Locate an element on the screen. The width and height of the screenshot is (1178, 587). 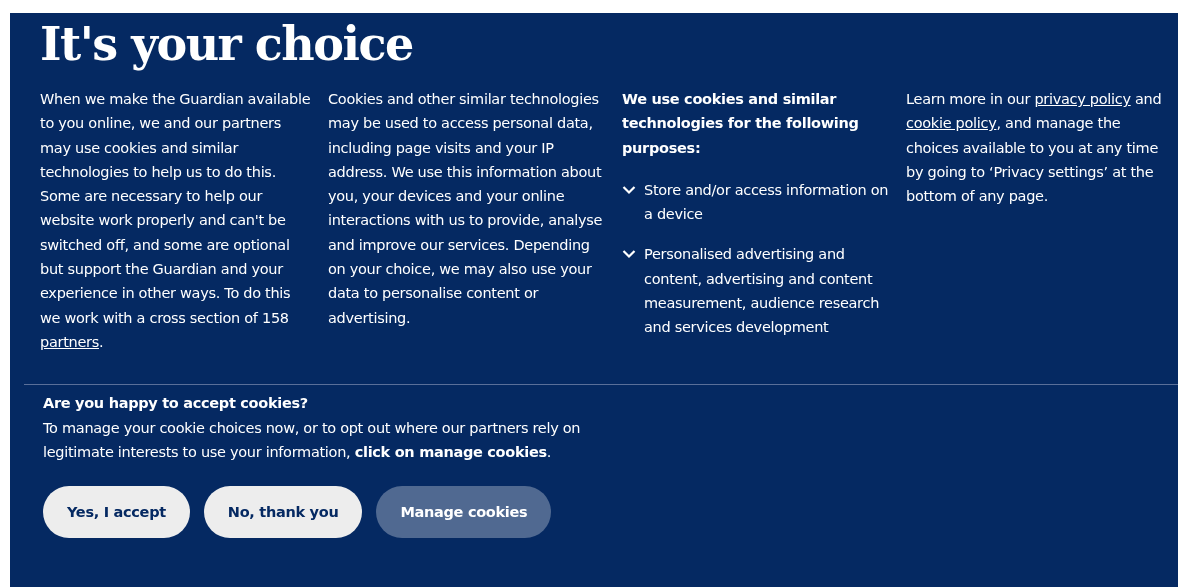
paragraph-text: When we make the Guardian available to you online, we and our partners may use cookies and similar technologies to help us to do this. Some are necessary to help our website work properly and can't be switched off, and some are optional but support the Guardian and your experience in other ways. To do this we work with a cross section of 158 partners. is located at coordinates (176, 221).